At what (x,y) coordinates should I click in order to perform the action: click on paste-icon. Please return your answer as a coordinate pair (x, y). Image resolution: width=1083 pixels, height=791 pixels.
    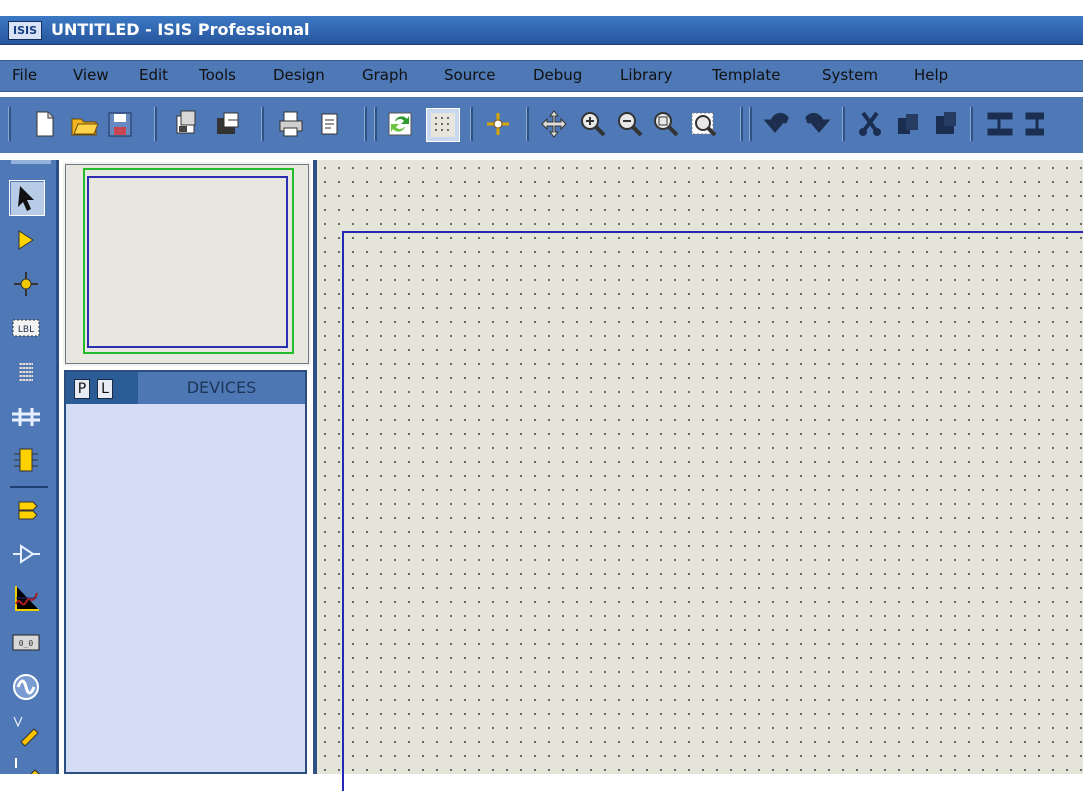
    Looking at the image, I should click on (946, 124).